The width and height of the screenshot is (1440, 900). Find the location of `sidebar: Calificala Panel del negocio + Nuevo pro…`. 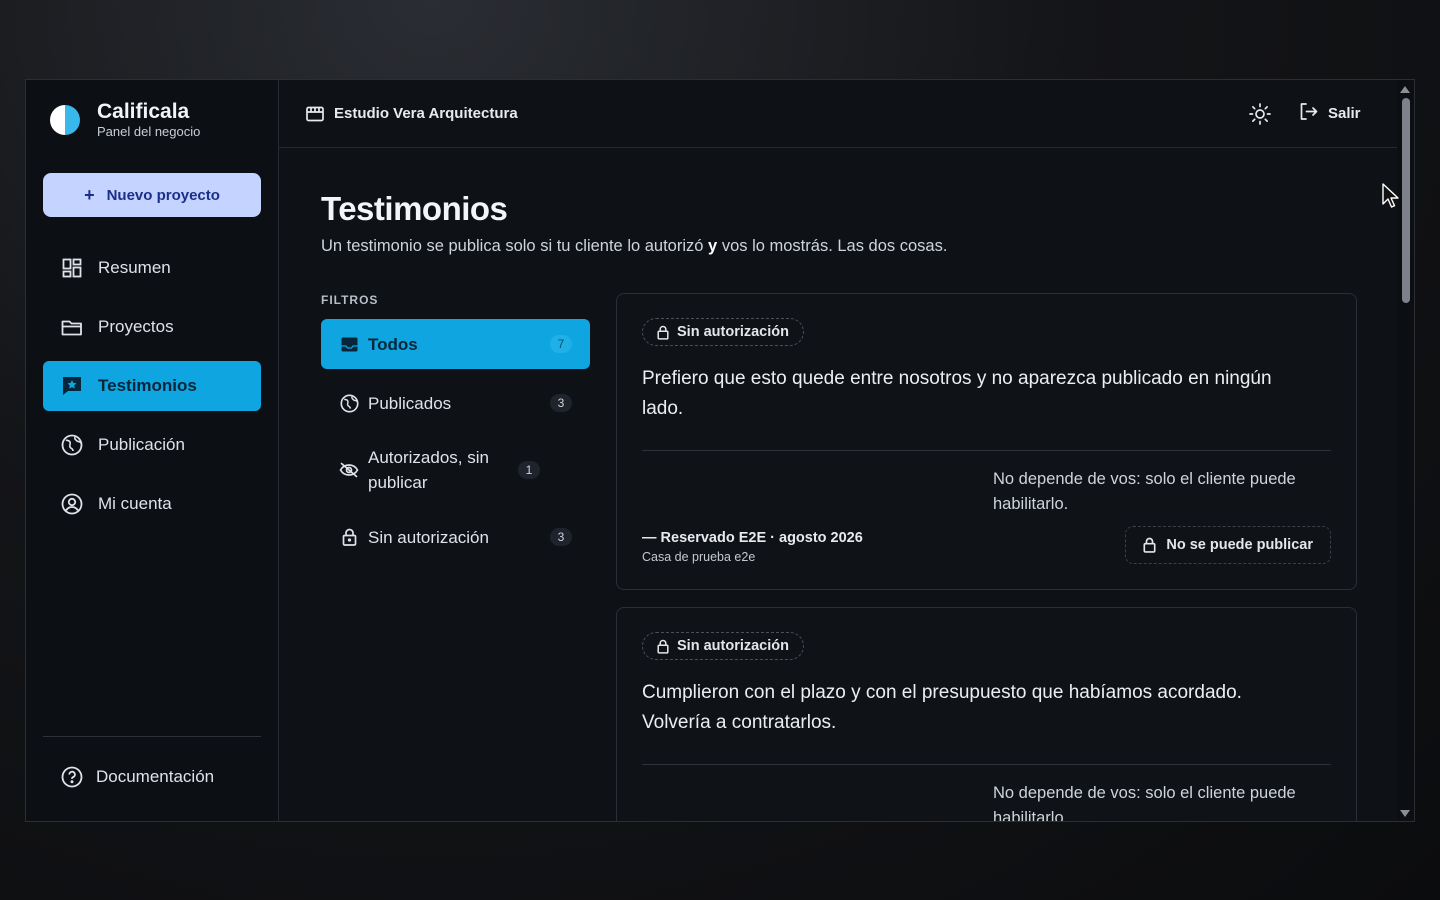

sidebar: Calificala Panel del negocio + Nuevo pro… is located at coordinates (152, 450).